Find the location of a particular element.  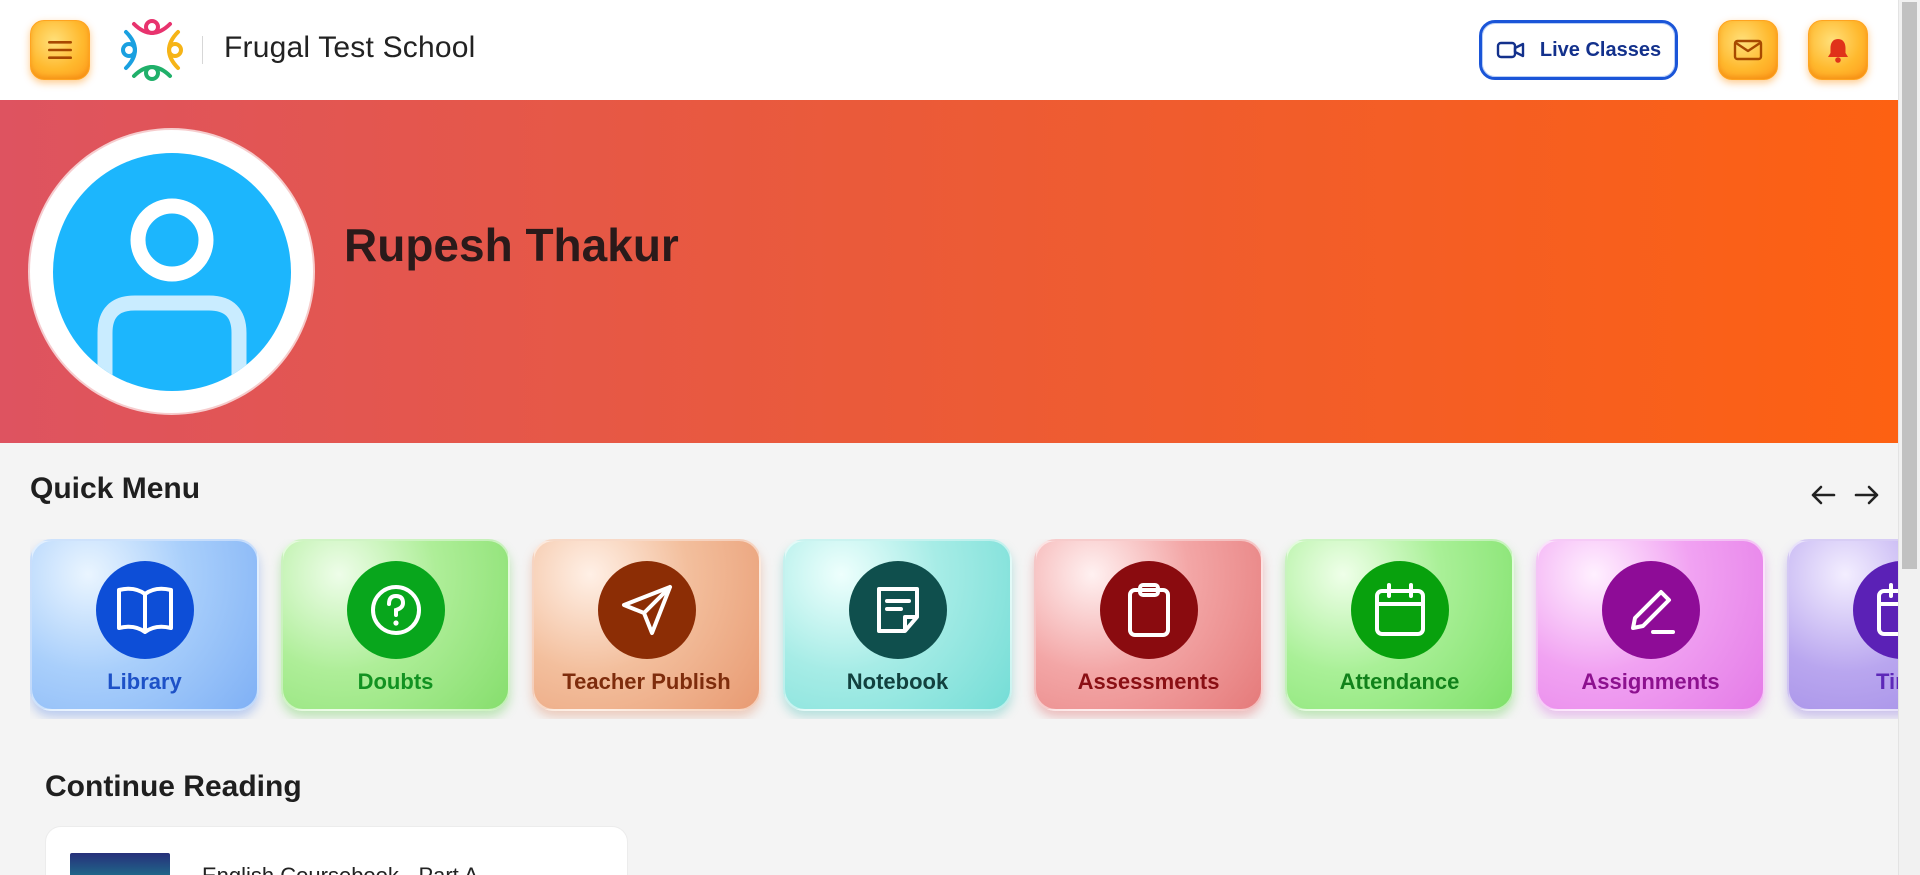

school-logo is located at coordinates (152, 50).